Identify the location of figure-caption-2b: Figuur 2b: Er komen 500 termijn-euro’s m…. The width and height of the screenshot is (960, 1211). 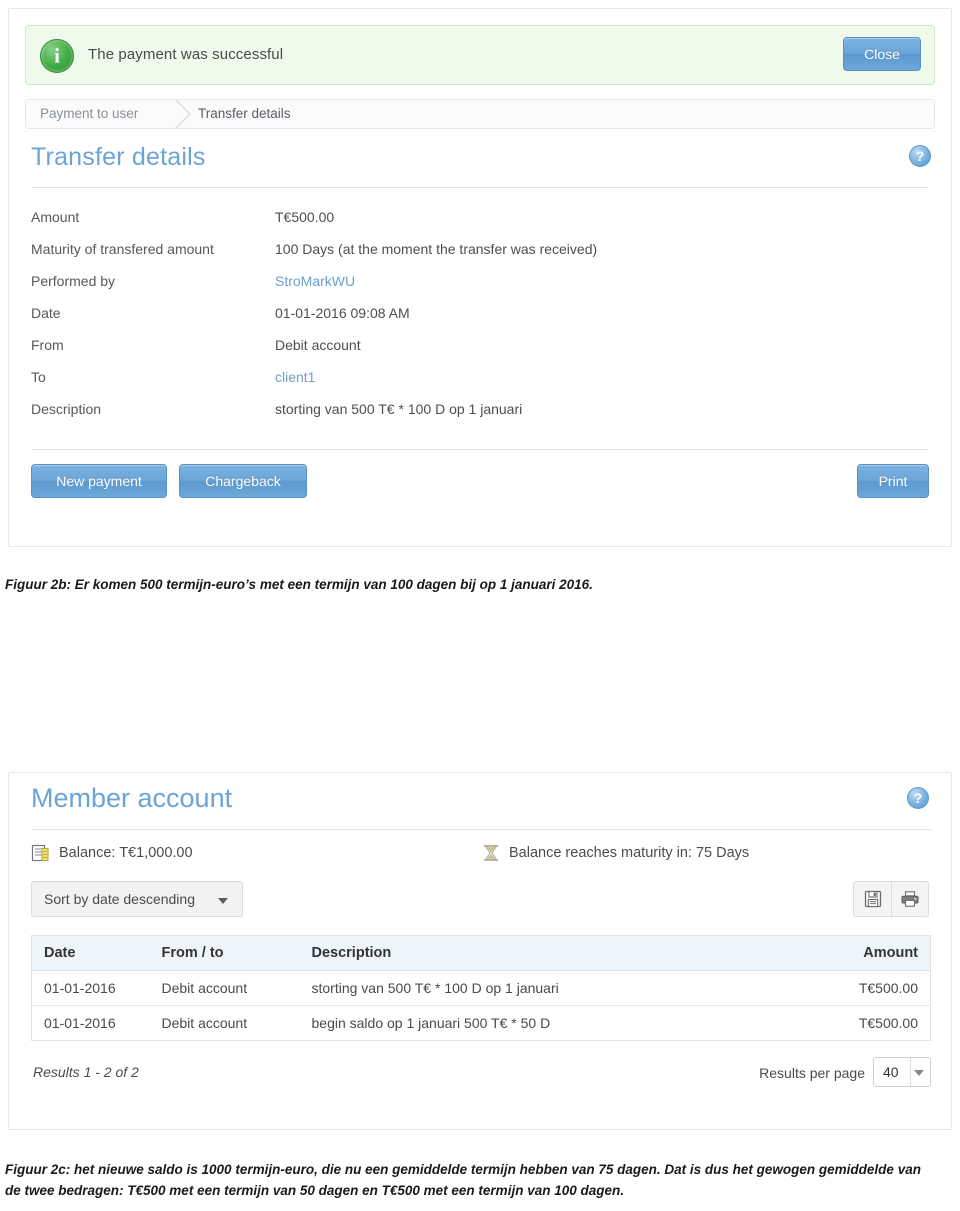
(299, 584).